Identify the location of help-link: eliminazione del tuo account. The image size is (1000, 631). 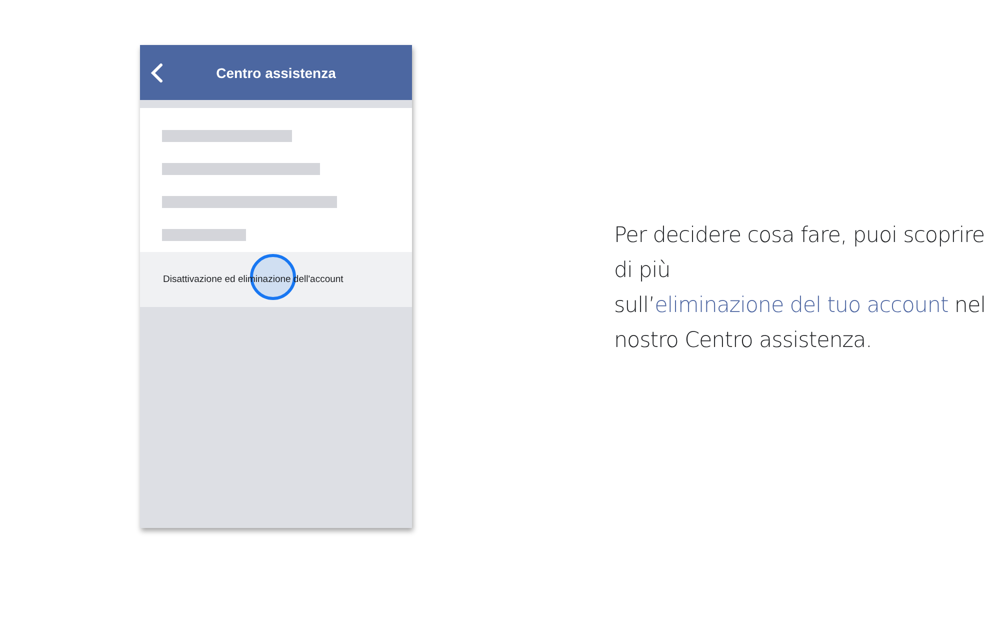
(801, 305).